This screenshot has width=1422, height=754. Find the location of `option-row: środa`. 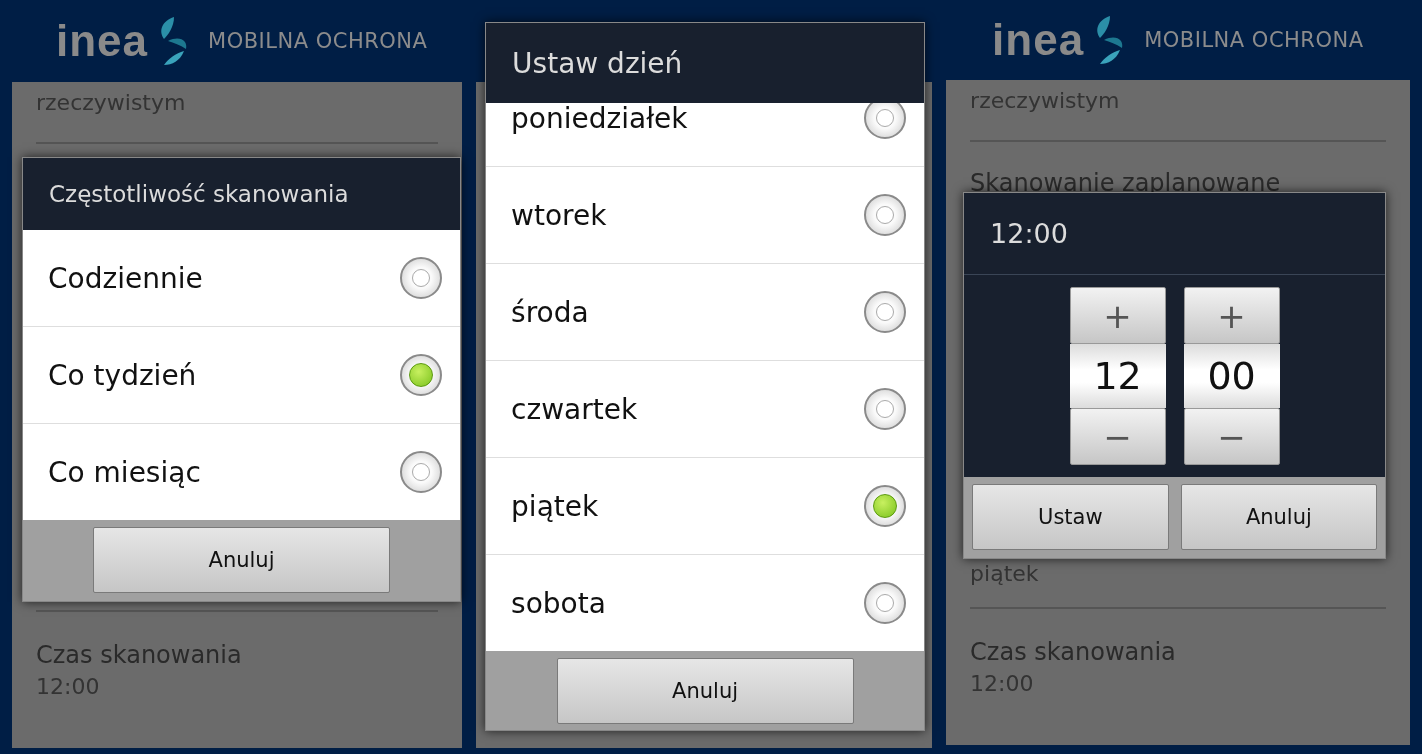

option-row: środa is located at coordinates (705, 312).